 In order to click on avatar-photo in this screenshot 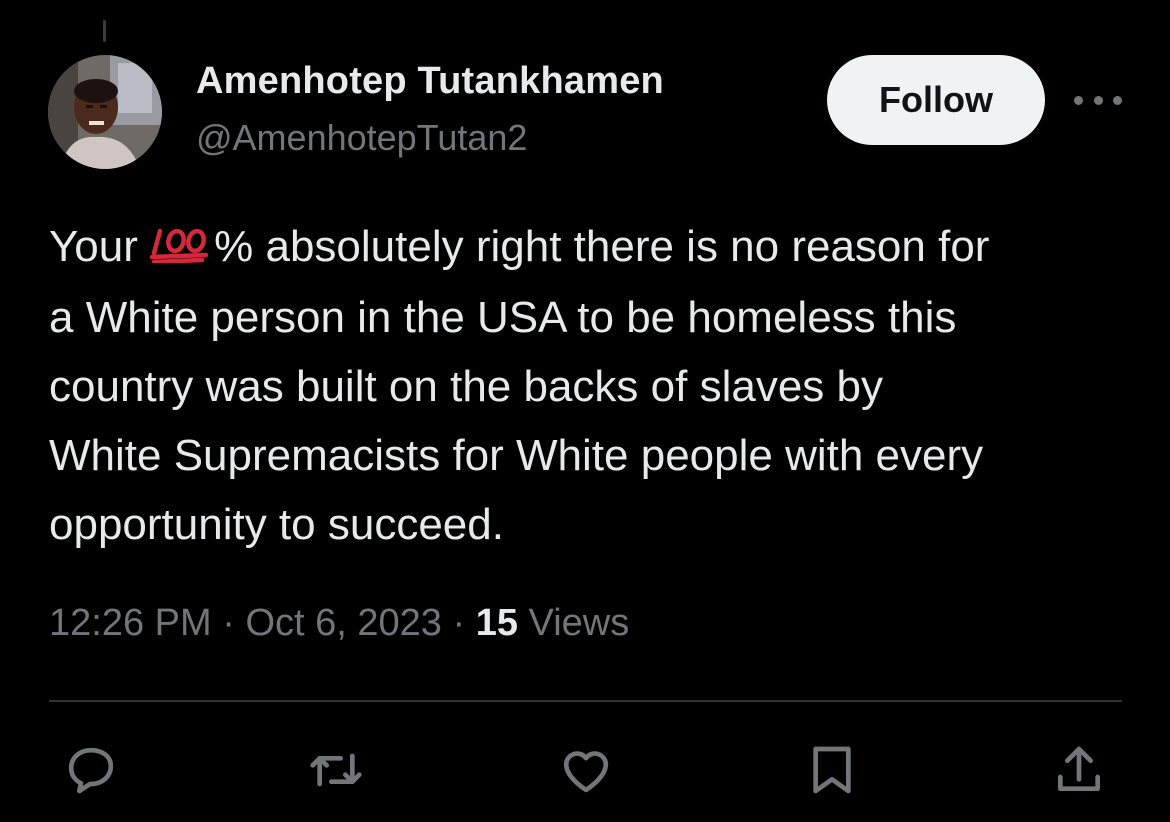, I will do `click(105, 112)`.